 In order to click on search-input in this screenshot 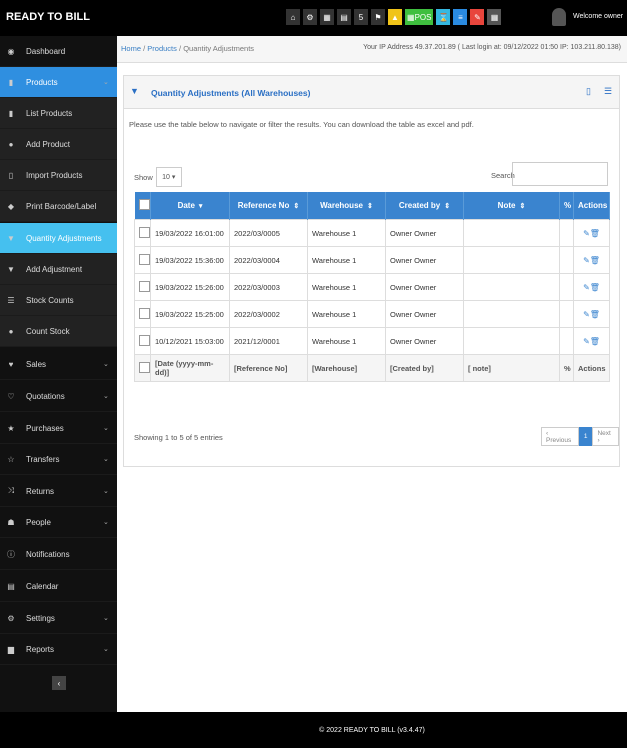, I will do `click(560, 174)`.